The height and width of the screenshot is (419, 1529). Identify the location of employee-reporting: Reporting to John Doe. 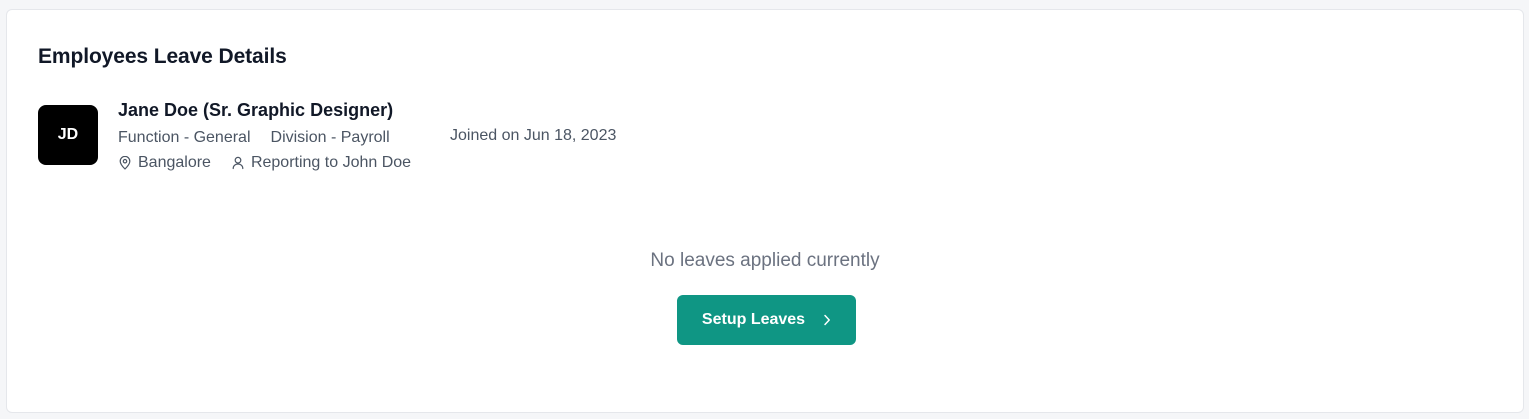
(331, 162).